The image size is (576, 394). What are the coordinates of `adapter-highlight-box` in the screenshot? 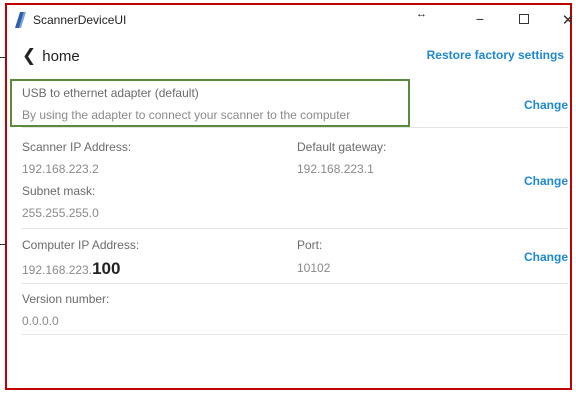 It's located at (210, 103).